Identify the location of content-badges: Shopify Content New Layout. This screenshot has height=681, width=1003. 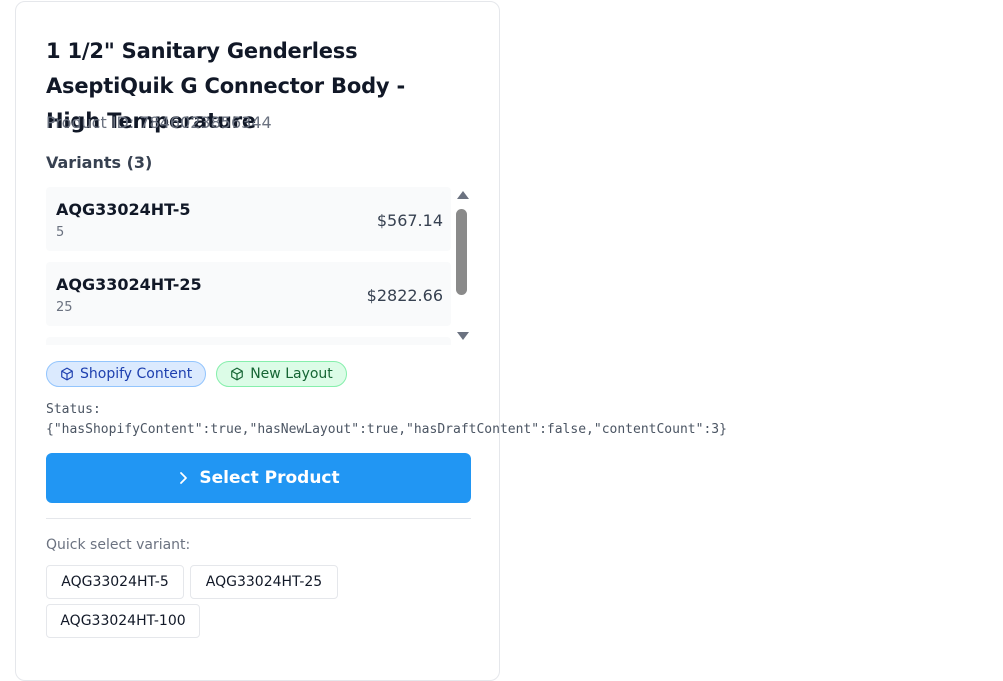
(196, 374).